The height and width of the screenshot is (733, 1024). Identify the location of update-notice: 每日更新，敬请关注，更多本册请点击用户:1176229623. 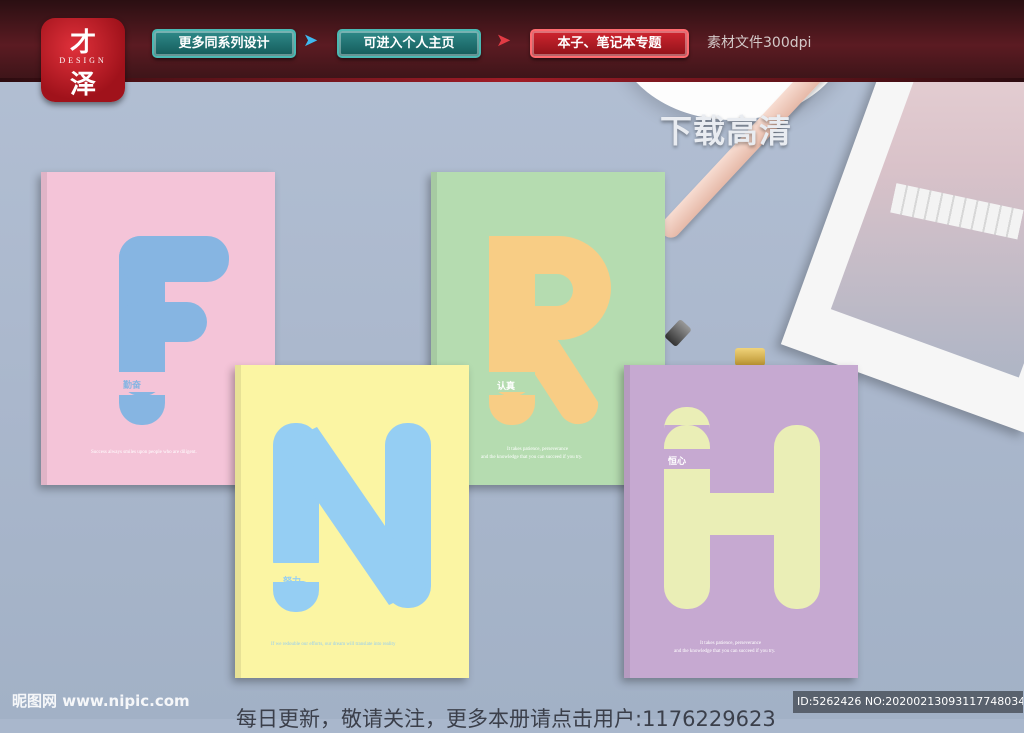
(506, 719).